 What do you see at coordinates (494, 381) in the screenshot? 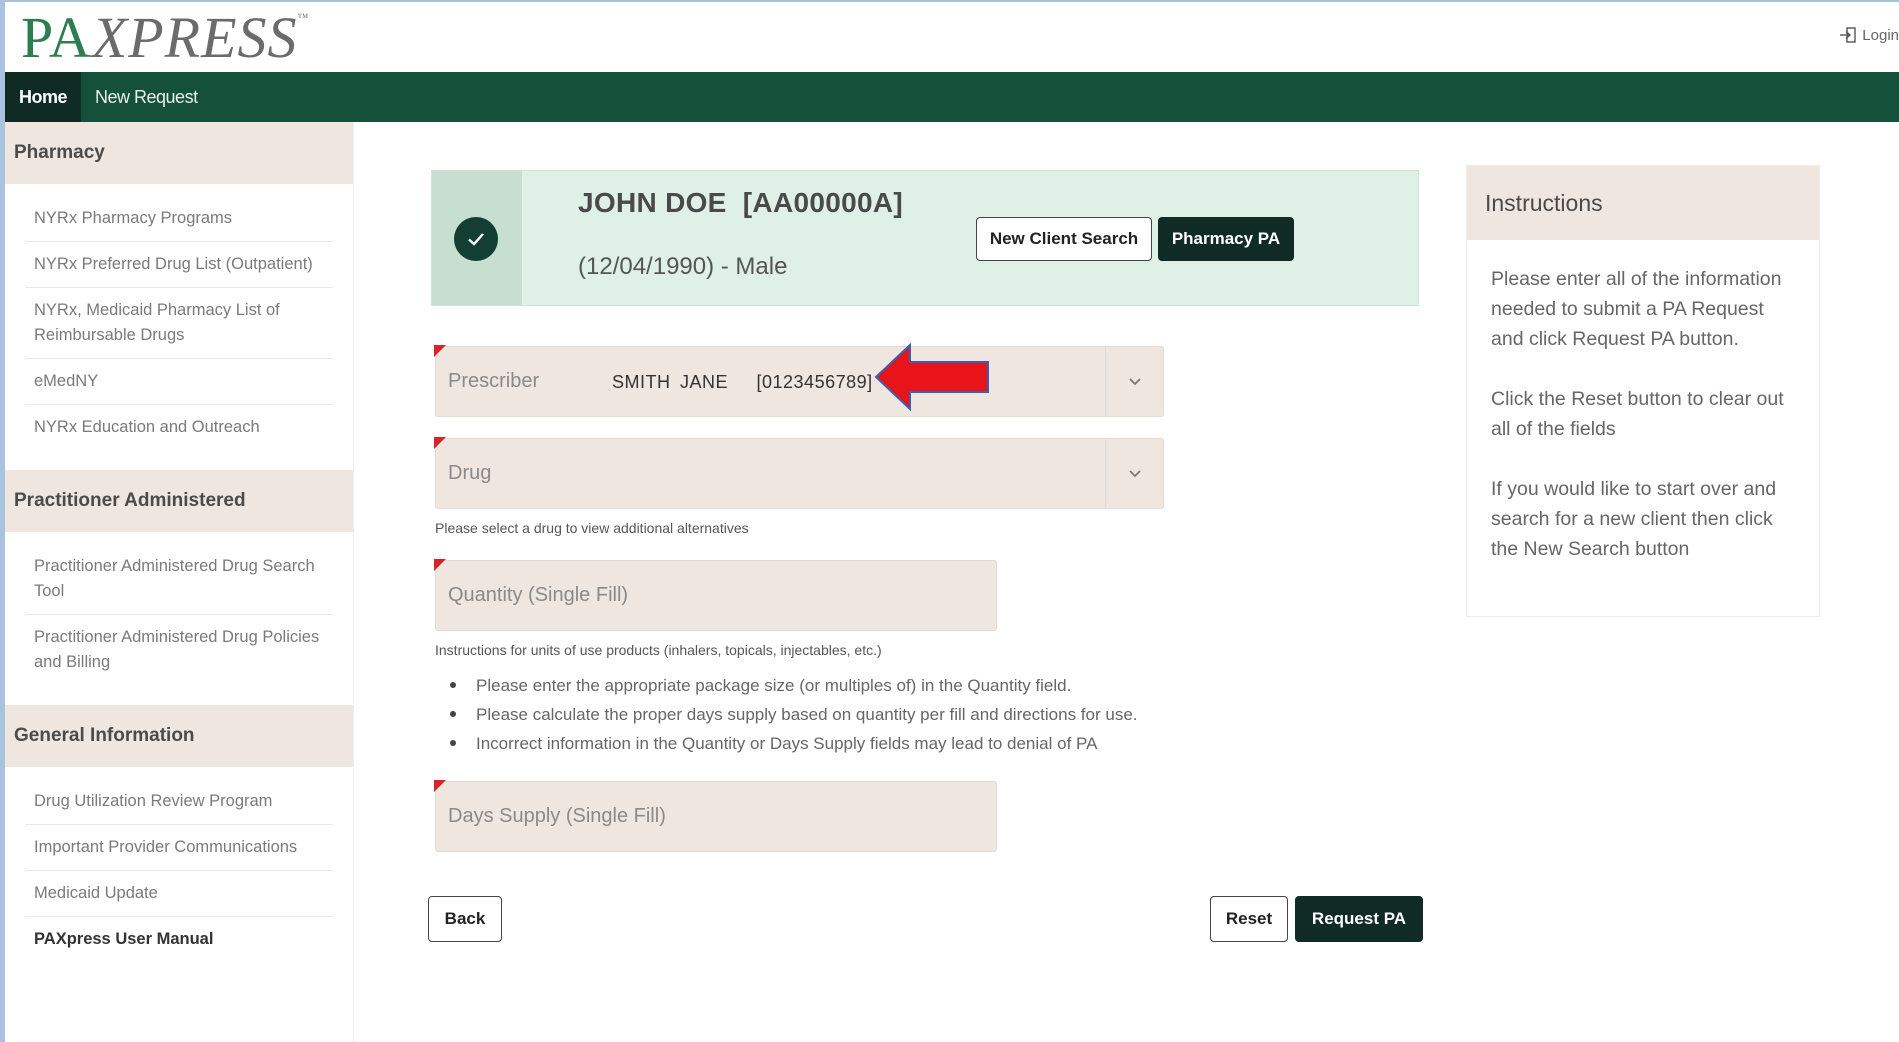
I see `prescriber-label: Prescriber` at bounding box center [494, 381].